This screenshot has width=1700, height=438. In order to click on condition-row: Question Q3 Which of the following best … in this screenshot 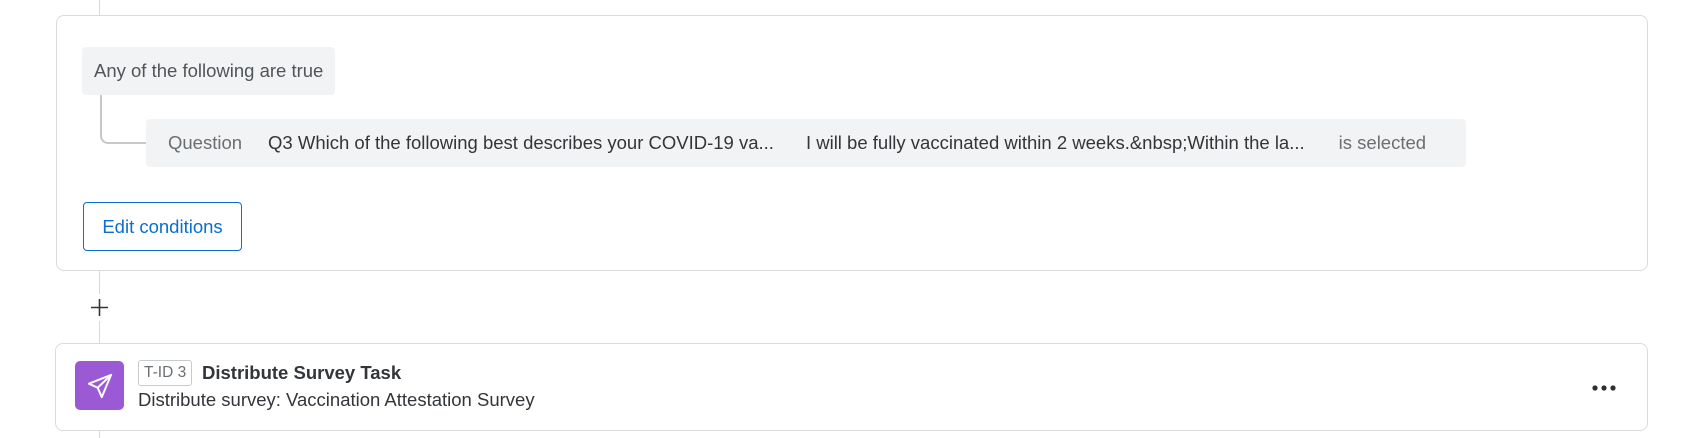, I will do `click(806, 143)`.